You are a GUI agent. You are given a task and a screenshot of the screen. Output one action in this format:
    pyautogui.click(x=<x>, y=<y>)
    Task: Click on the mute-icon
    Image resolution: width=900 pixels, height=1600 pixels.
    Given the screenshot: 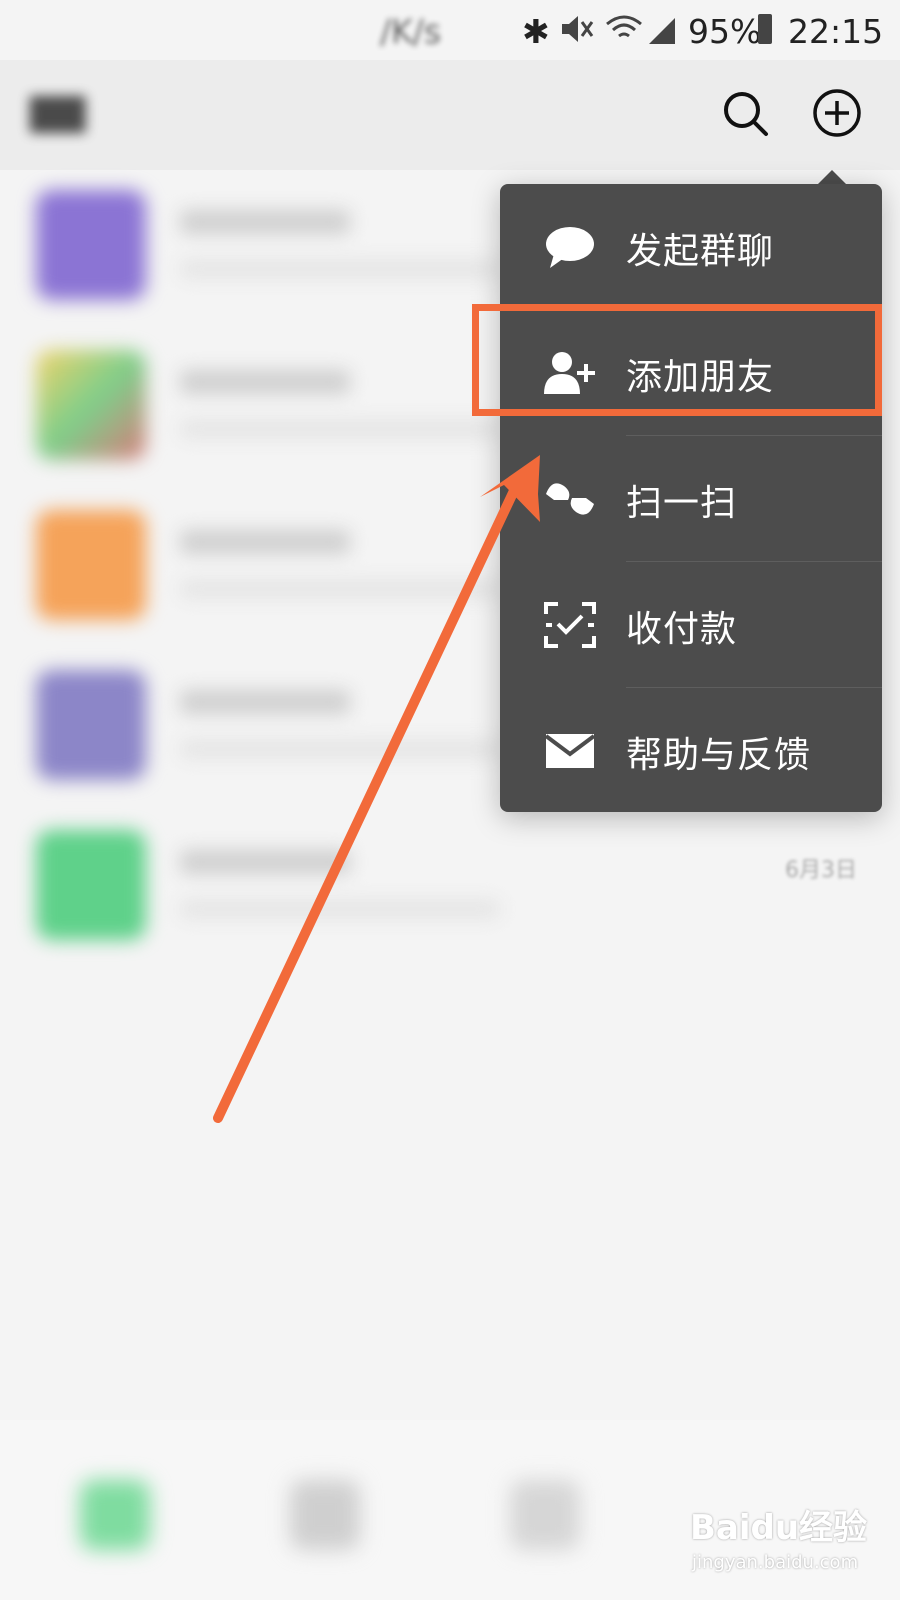 What is the action you would take?
    pyautogui.click(x=578, y=29)
    